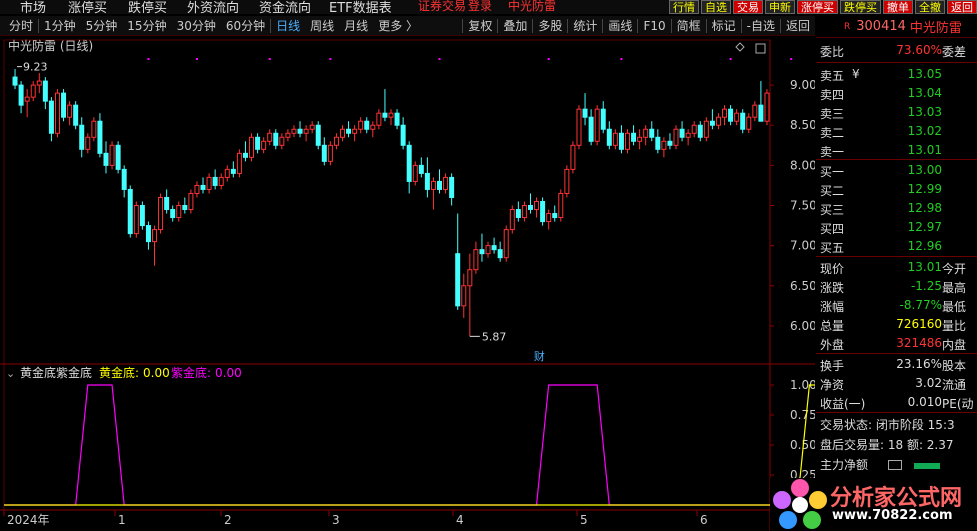 This screenshot has height=531, width=977. What do you see at coordinates (962, 7) in the screenshot?
I see `quick-back-button: 返回` at bounding box center [962, 7].